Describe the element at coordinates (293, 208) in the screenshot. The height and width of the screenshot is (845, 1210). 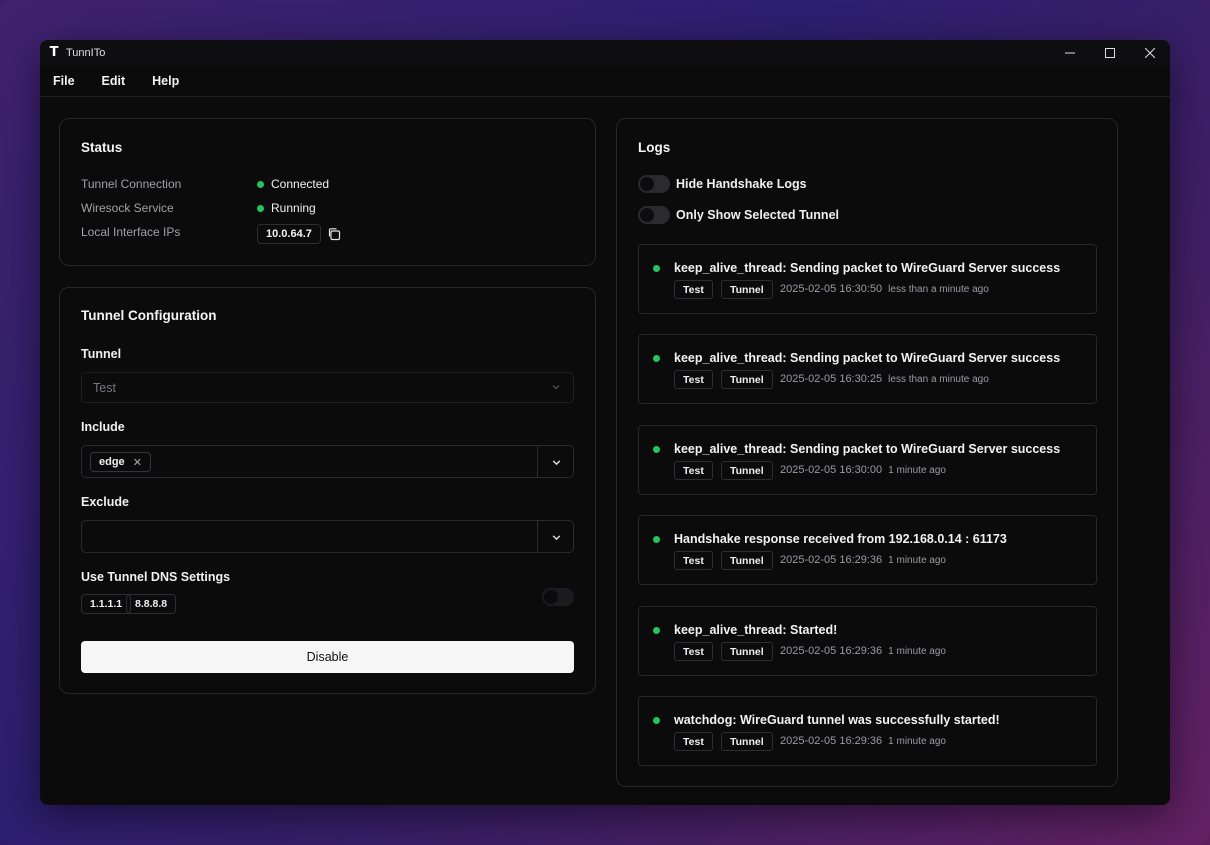
I see `wiresock-service-text: Running` at that location.